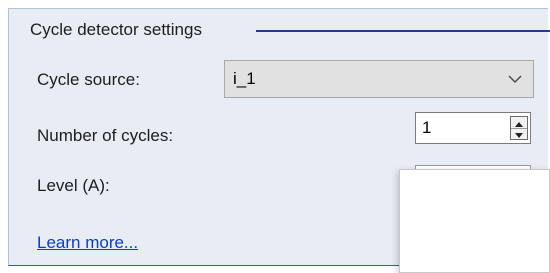 Image resolution: width=550 pixels, height=273 pixels. I want to click on triangle-down-icon, so click(519, 135).